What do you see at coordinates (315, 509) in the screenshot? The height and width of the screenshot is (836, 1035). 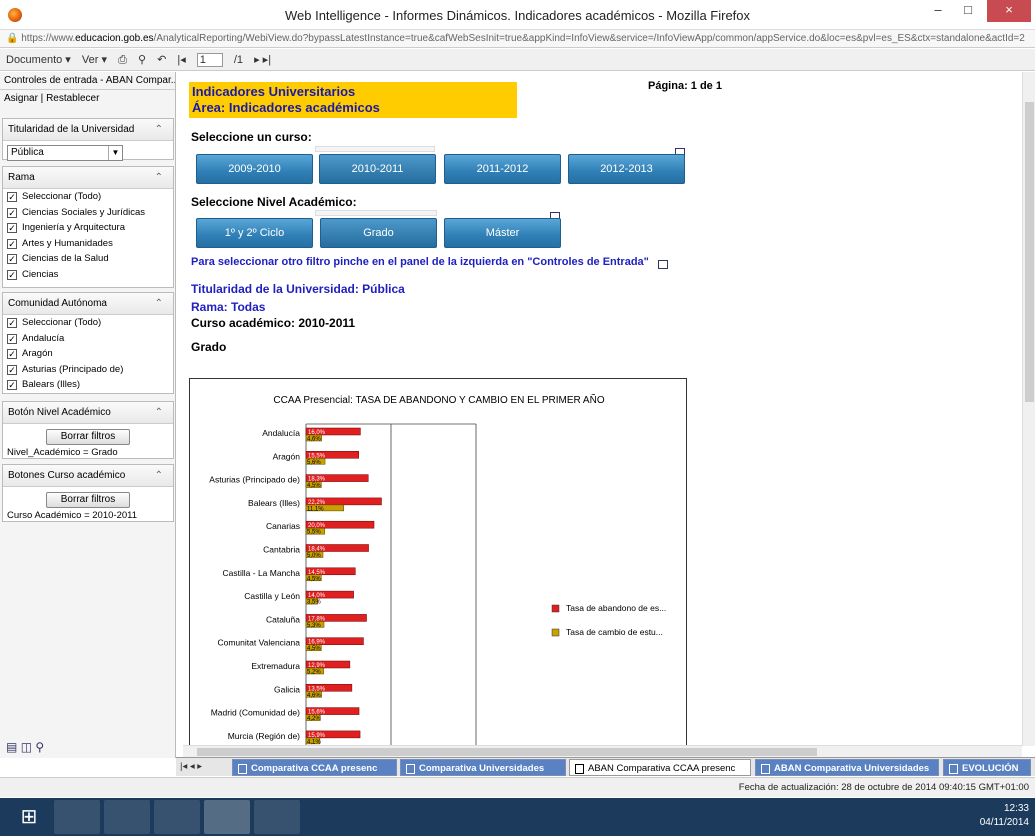 I see `data-label: 11,1%` at bounding box center [315, 509].